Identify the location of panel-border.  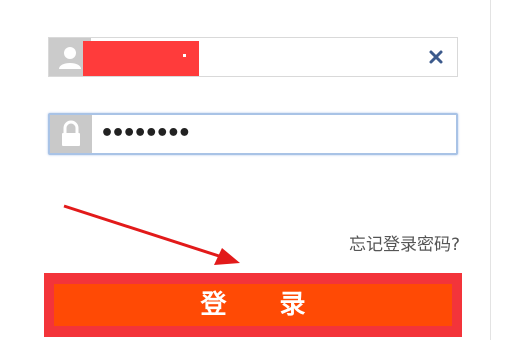
(490, 170).